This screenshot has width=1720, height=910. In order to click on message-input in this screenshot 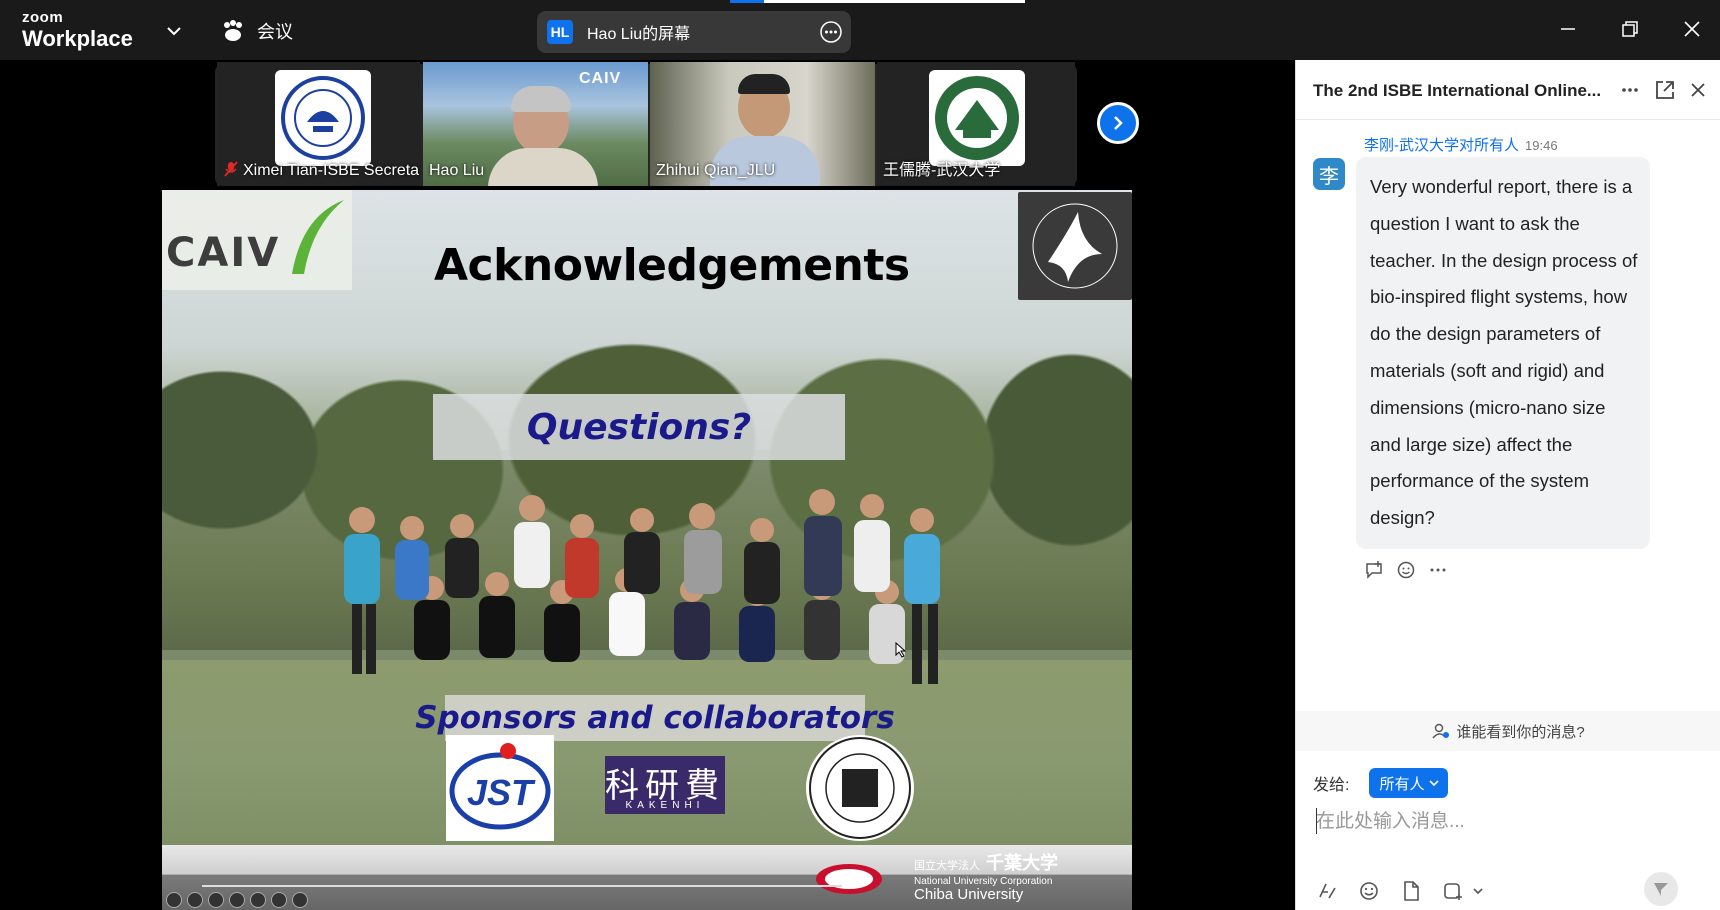, I will do `click(1511, 822)`.